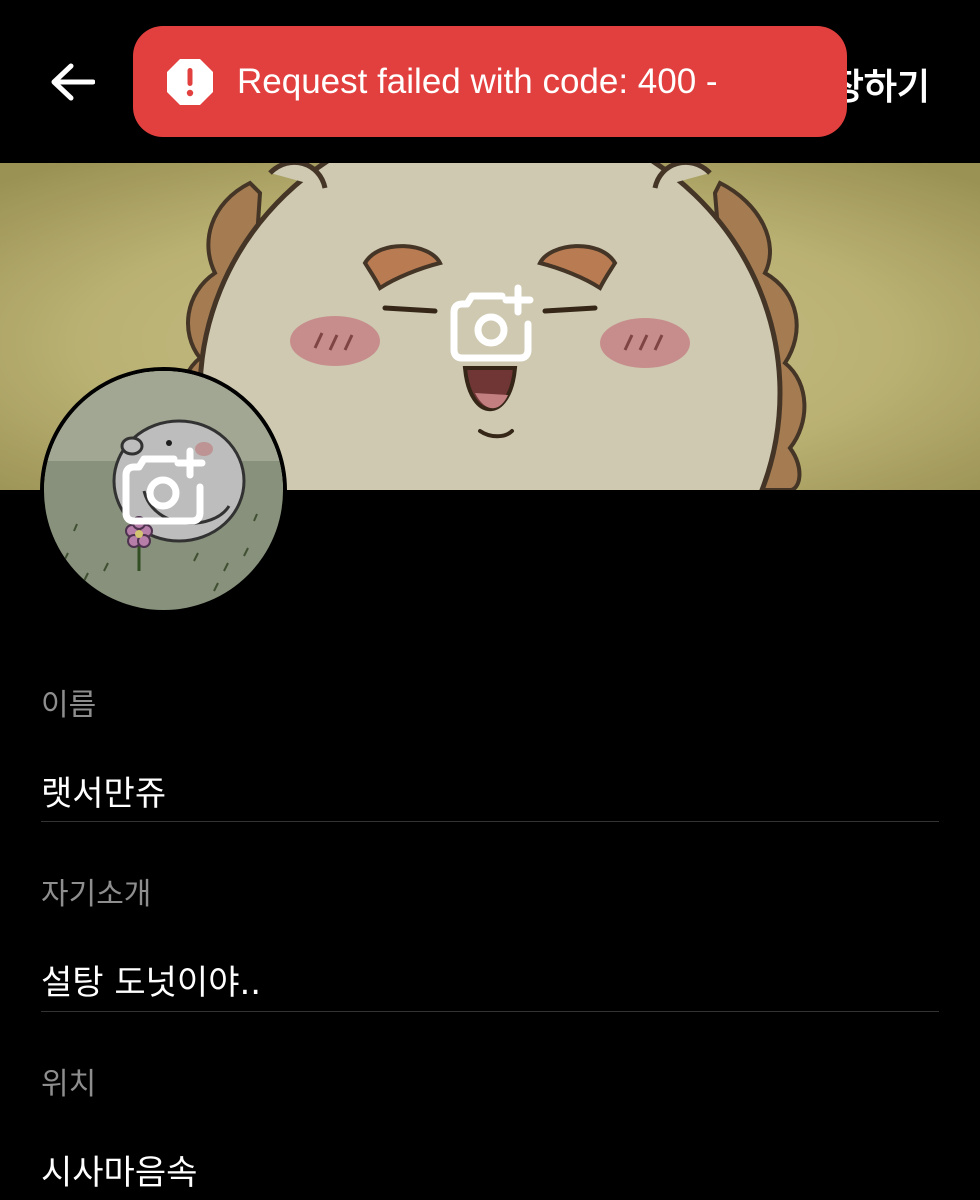 Image resolution: width=980 pixels, height=1200 pixels. I want to click on arrow-left-icon, so click(73, 82).